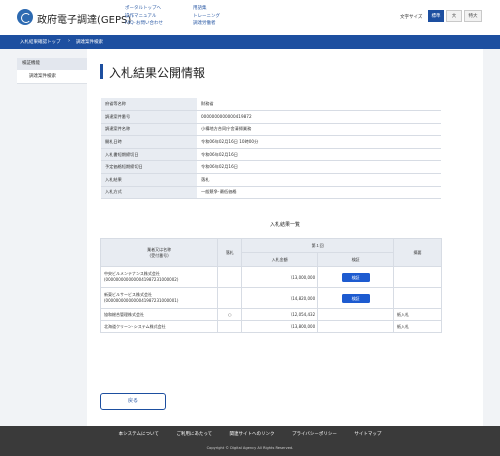 This screenshot has height=456, width=500. What do you see at coordinates (84, 18) in the screenshot?
I see `site-title: 政府電子調達(GEPS)` at bounding box center [84, 18].